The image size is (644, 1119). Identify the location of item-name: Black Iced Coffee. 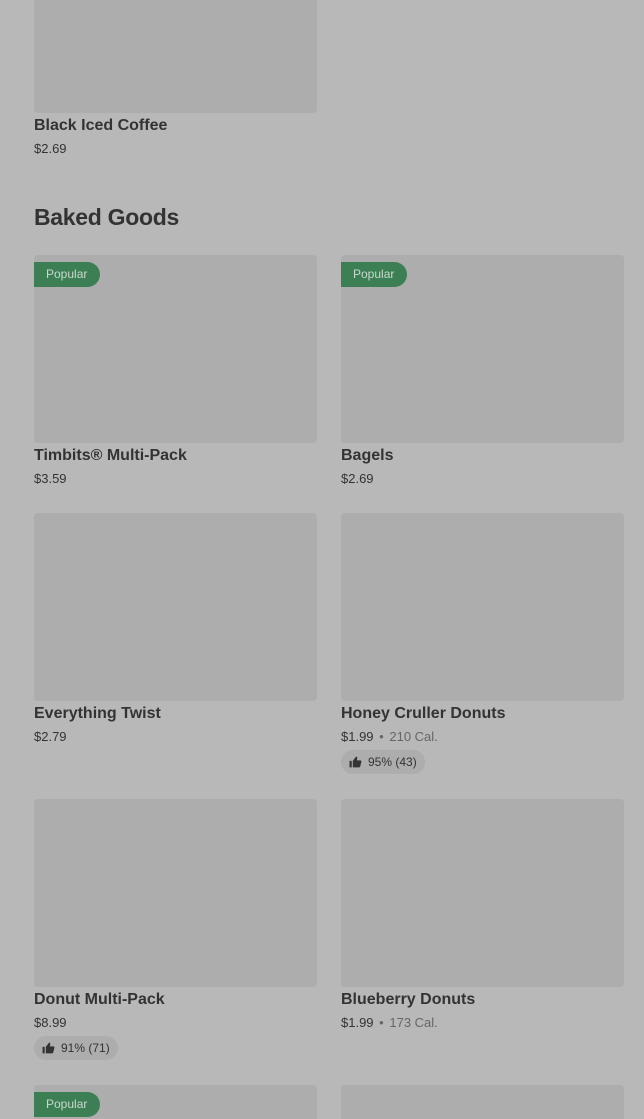
(101, 125).